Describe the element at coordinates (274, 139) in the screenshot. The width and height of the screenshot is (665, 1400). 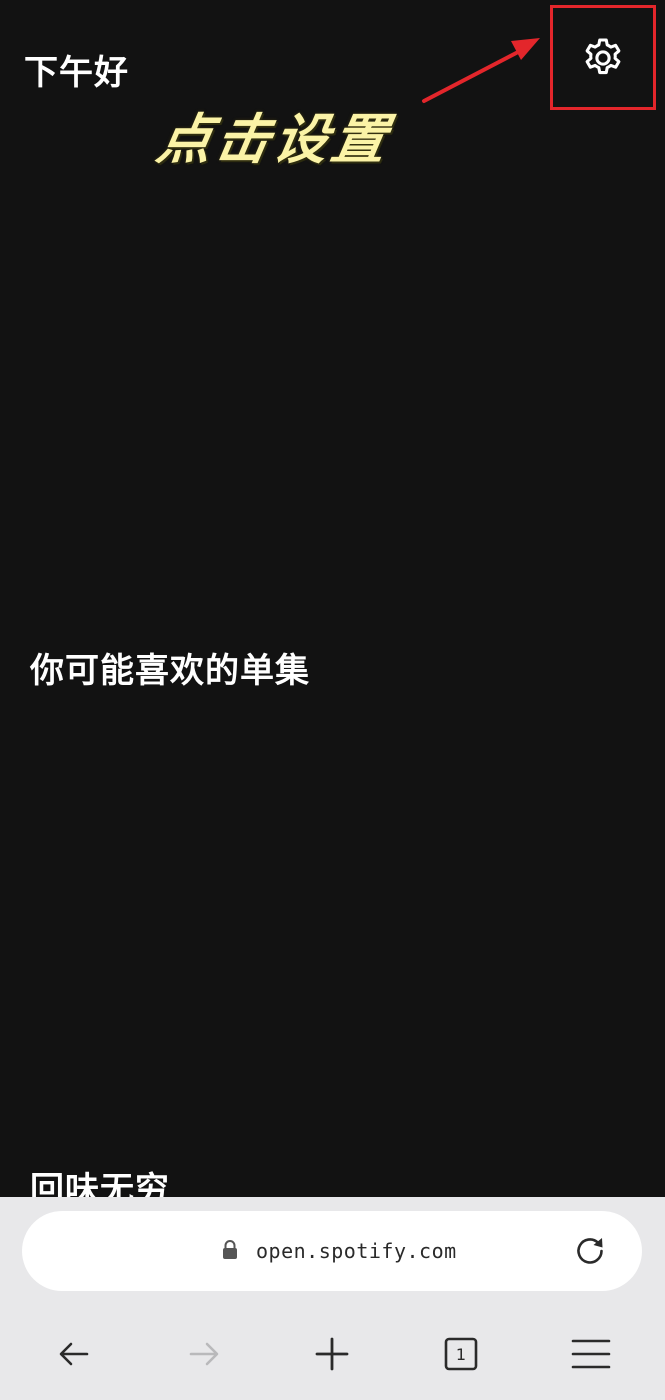
I see `callout-label: 点击设置` at that location.